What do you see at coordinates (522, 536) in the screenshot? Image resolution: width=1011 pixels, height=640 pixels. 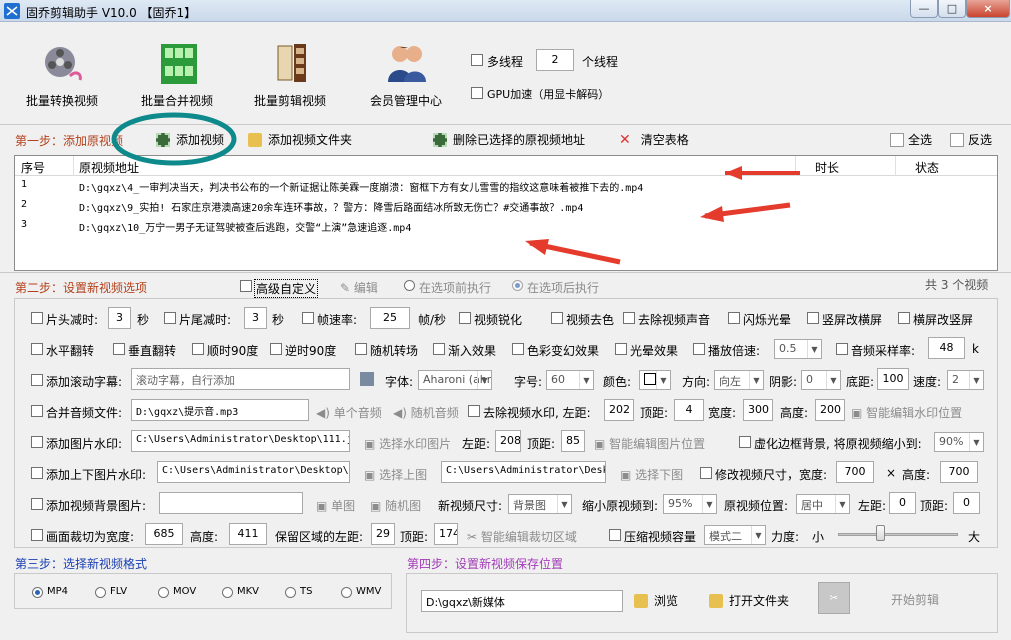 I see `smart-crop-button: ✂ 智能编辑裁切区域` at bounding box center [522, 536].